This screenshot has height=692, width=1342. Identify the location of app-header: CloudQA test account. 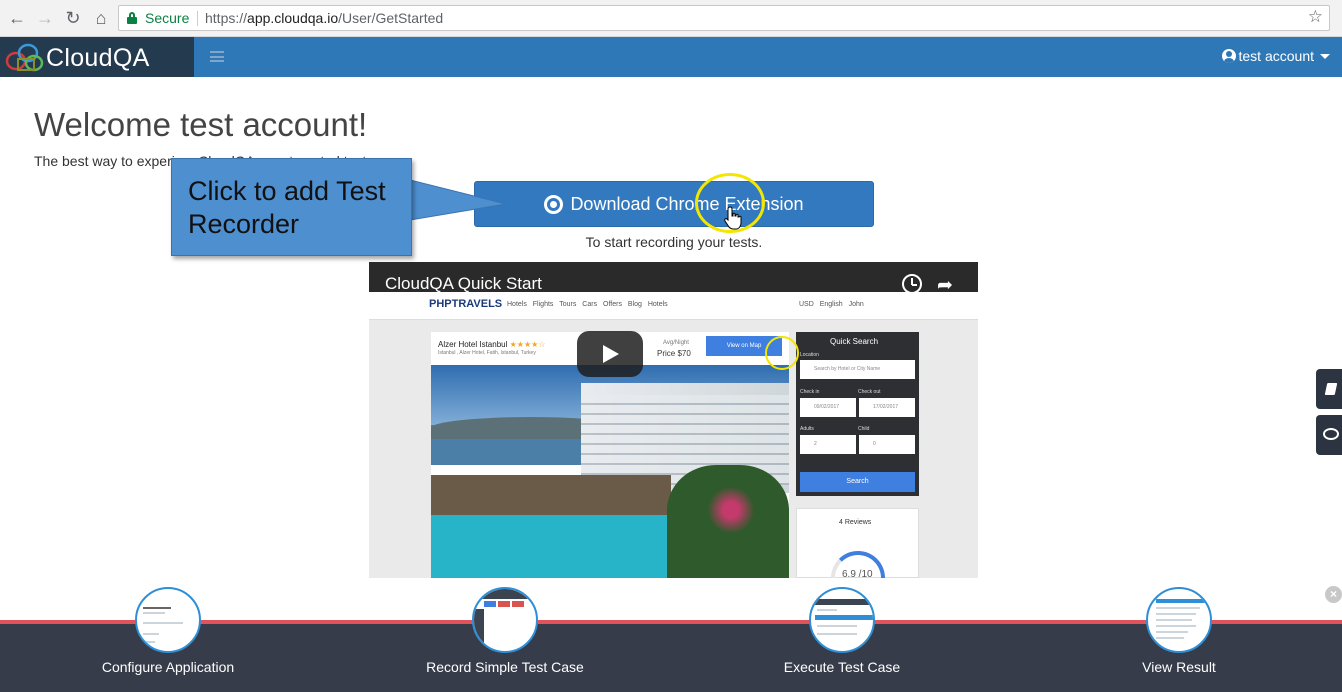
(671, 57).